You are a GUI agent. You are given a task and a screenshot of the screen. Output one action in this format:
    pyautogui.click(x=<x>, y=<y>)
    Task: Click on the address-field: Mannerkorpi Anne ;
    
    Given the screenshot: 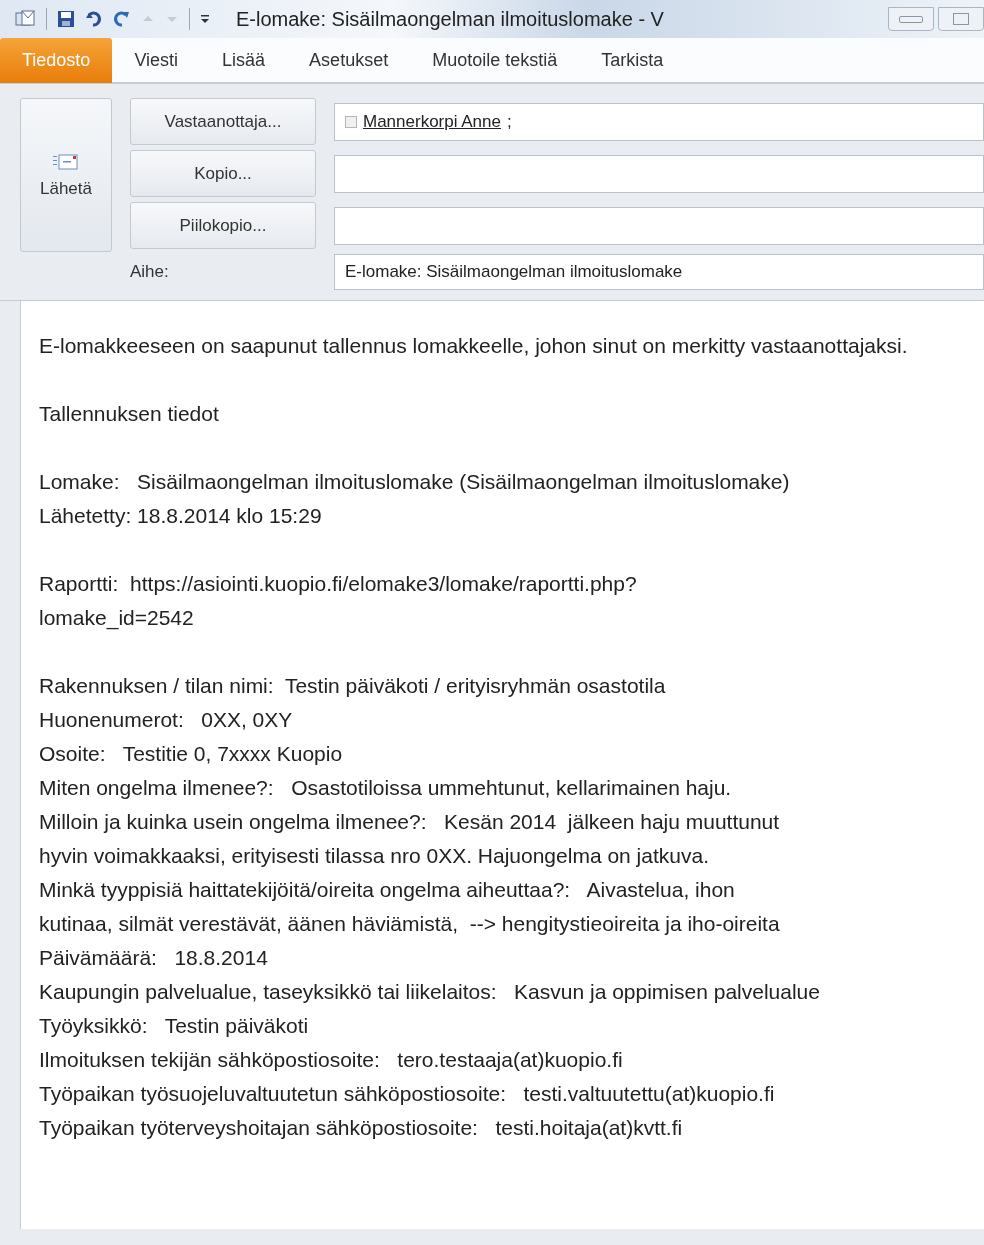 What is the action you would take?
    pyautogui.click(x=659, y=121)
    